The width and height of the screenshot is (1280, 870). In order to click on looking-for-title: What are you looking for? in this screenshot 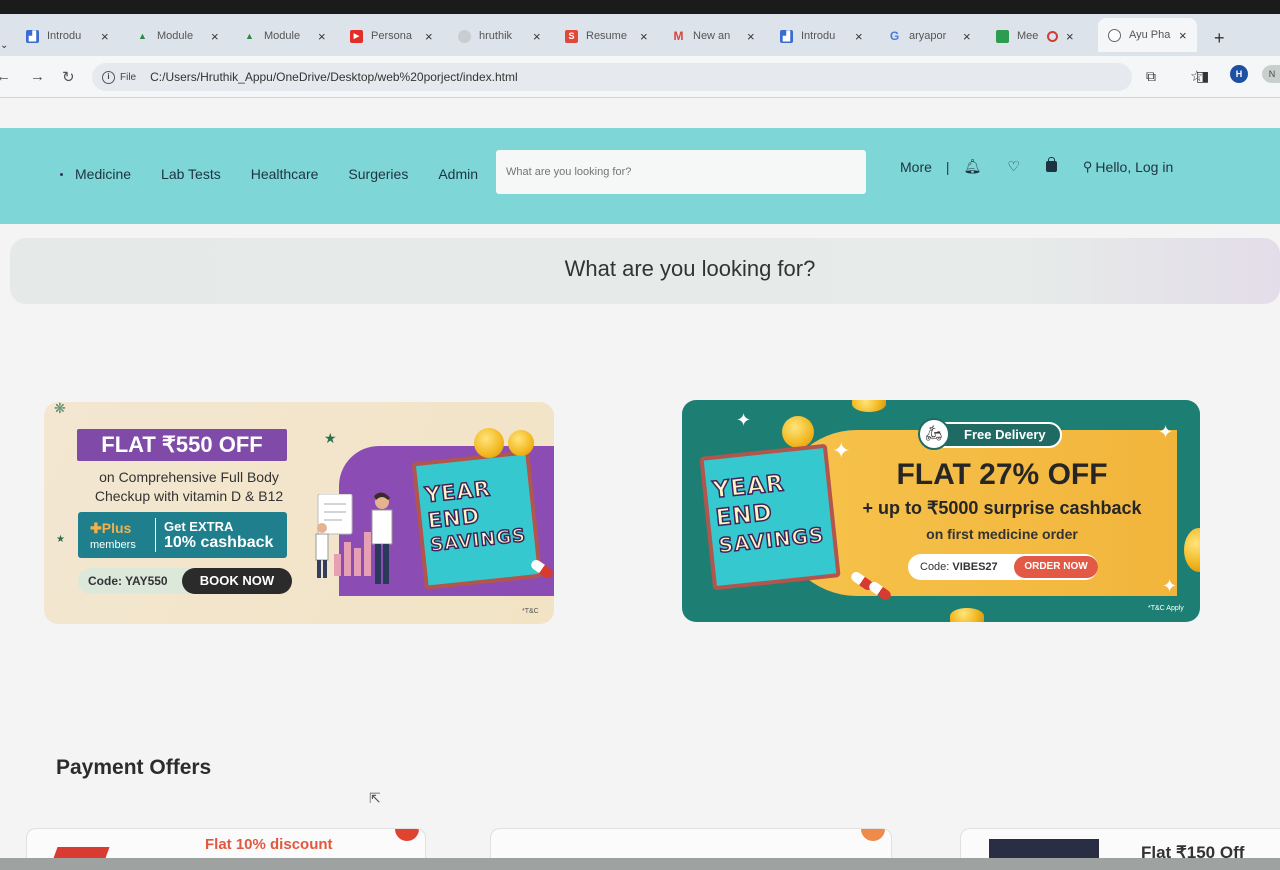, I will do `click(690, 268)`.